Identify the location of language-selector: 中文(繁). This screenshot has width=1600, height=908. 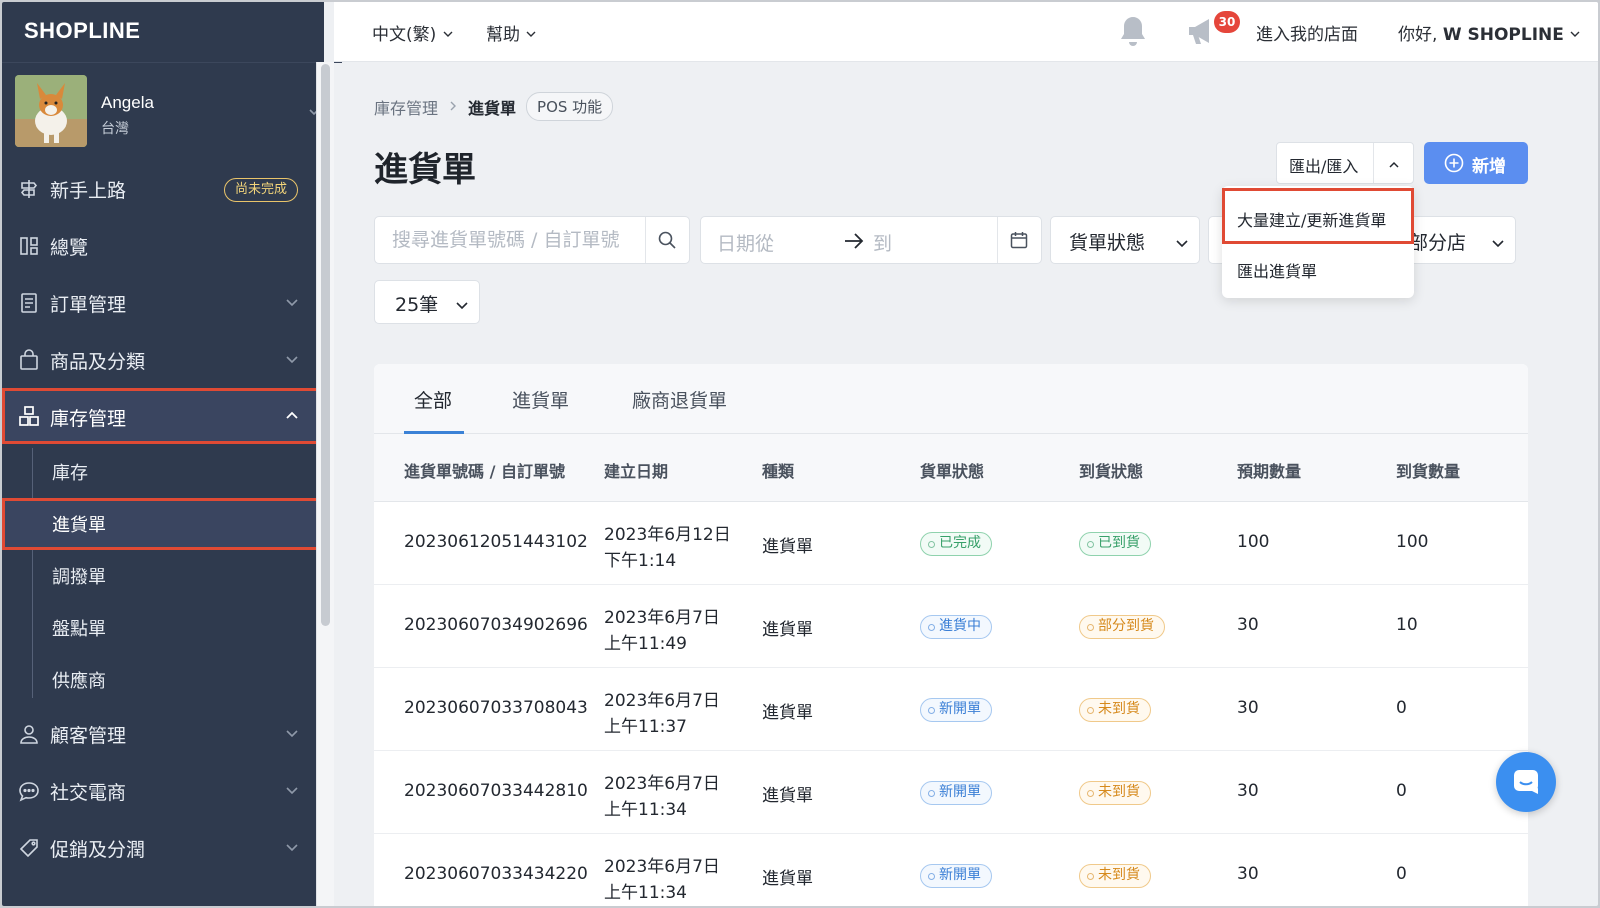
(413, 32).